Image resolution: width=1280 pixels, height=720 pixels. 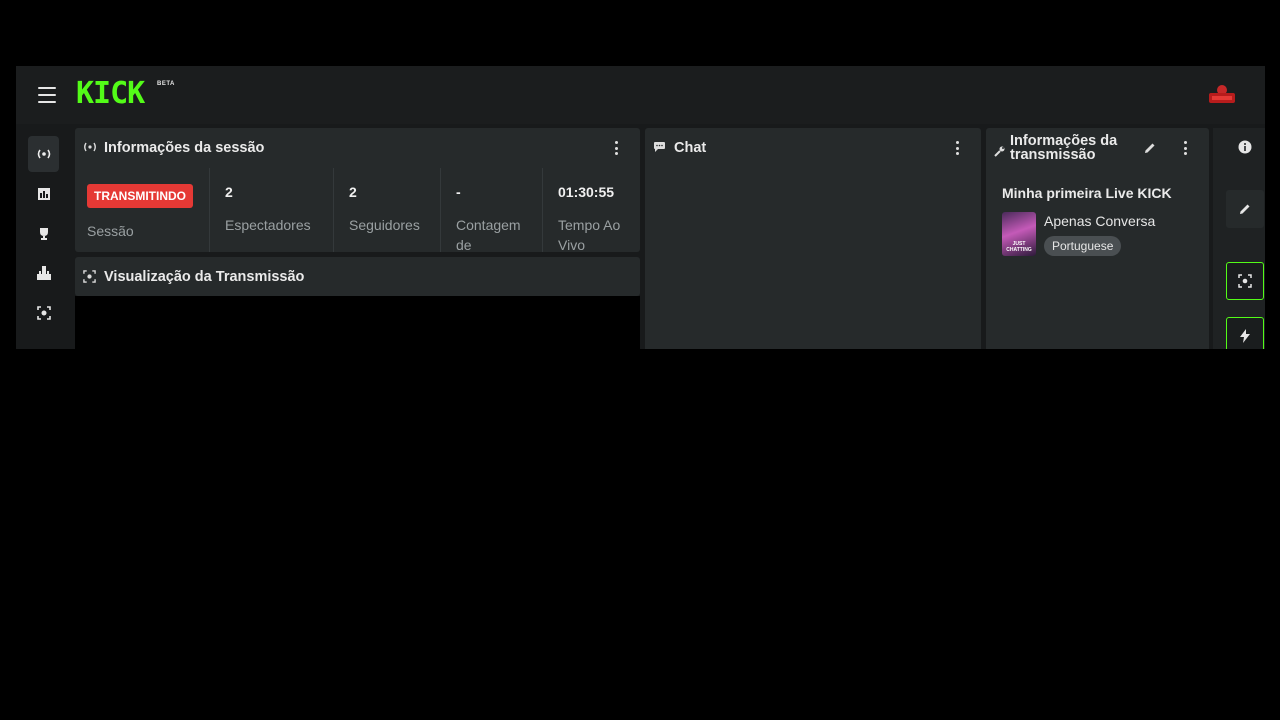 What do you see at coordinates (957, 148) in the screenshot?
I see `chat-panel-menu-icon` at bounding box center [957, 148].